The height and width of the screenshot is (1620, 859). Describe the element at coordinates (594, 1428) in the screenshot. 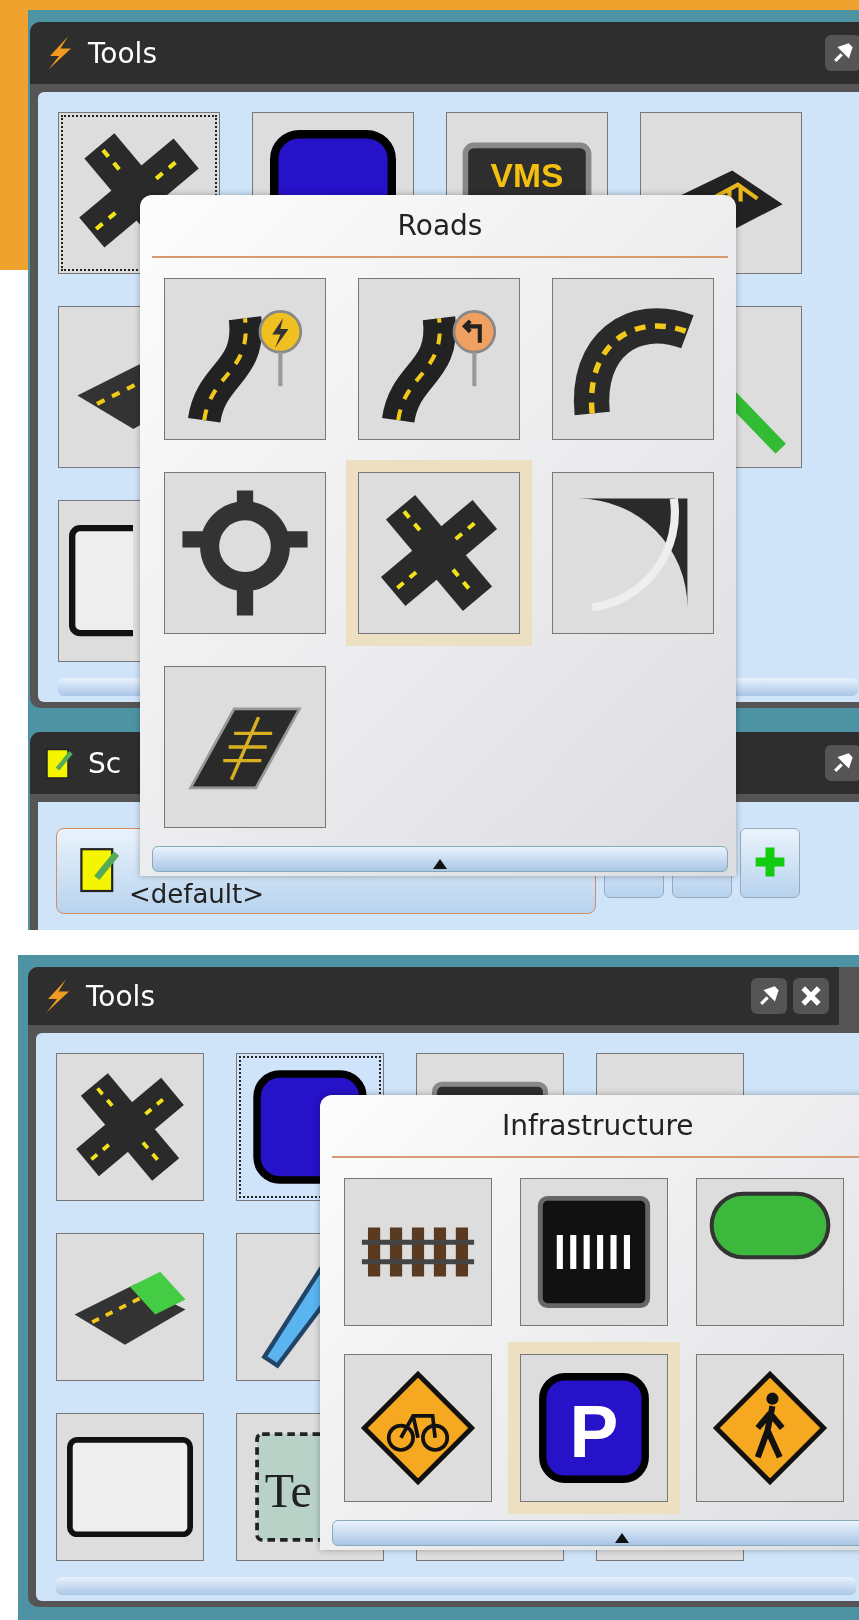

I see `palette-item: P` at that location.